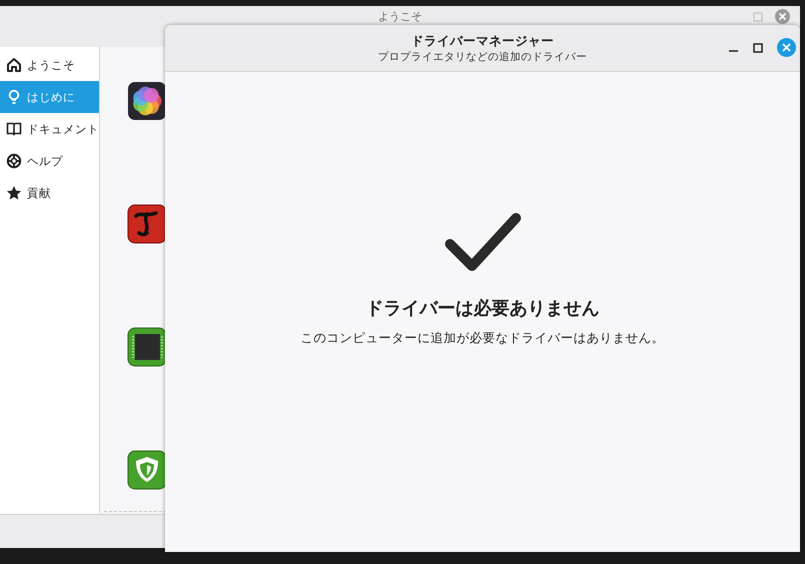 The image size is (805, 564). Describe the element at coordinates (49, 129) in the screenshot. I see `sidebar-item: ドキュメント` at that location.